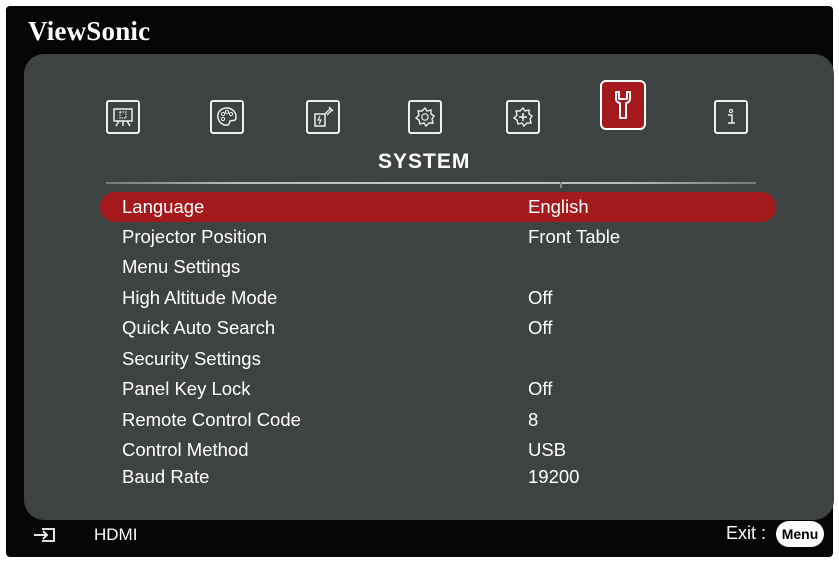  What do you see at coordinates (116, 534) in the screenshot?
I see `input-source-label: HDMI` at bounding box center [116, 534].